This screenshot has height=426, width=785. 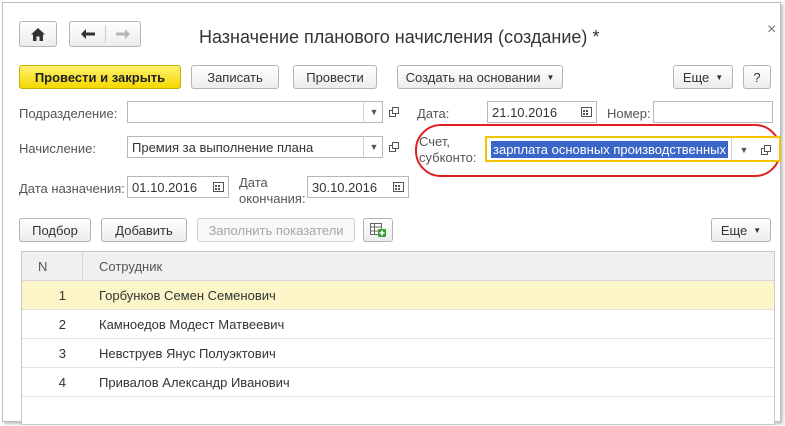 What do you see at coordinates (57, 148) in the screenshot?
I see `accrual-label: Начисление:` at bounding box center [57, 148].